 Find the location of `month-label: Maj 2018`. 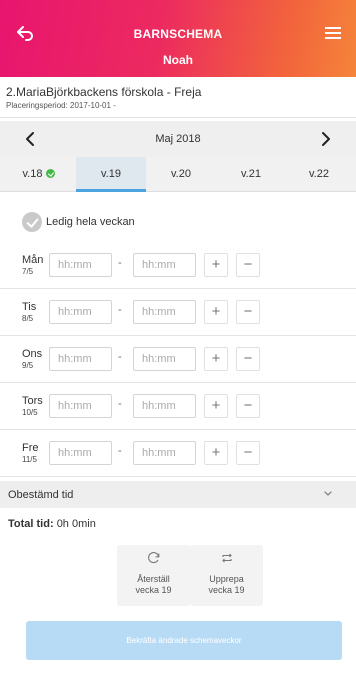

month-label: Maj 2018 is located at coordinates (178, 139).